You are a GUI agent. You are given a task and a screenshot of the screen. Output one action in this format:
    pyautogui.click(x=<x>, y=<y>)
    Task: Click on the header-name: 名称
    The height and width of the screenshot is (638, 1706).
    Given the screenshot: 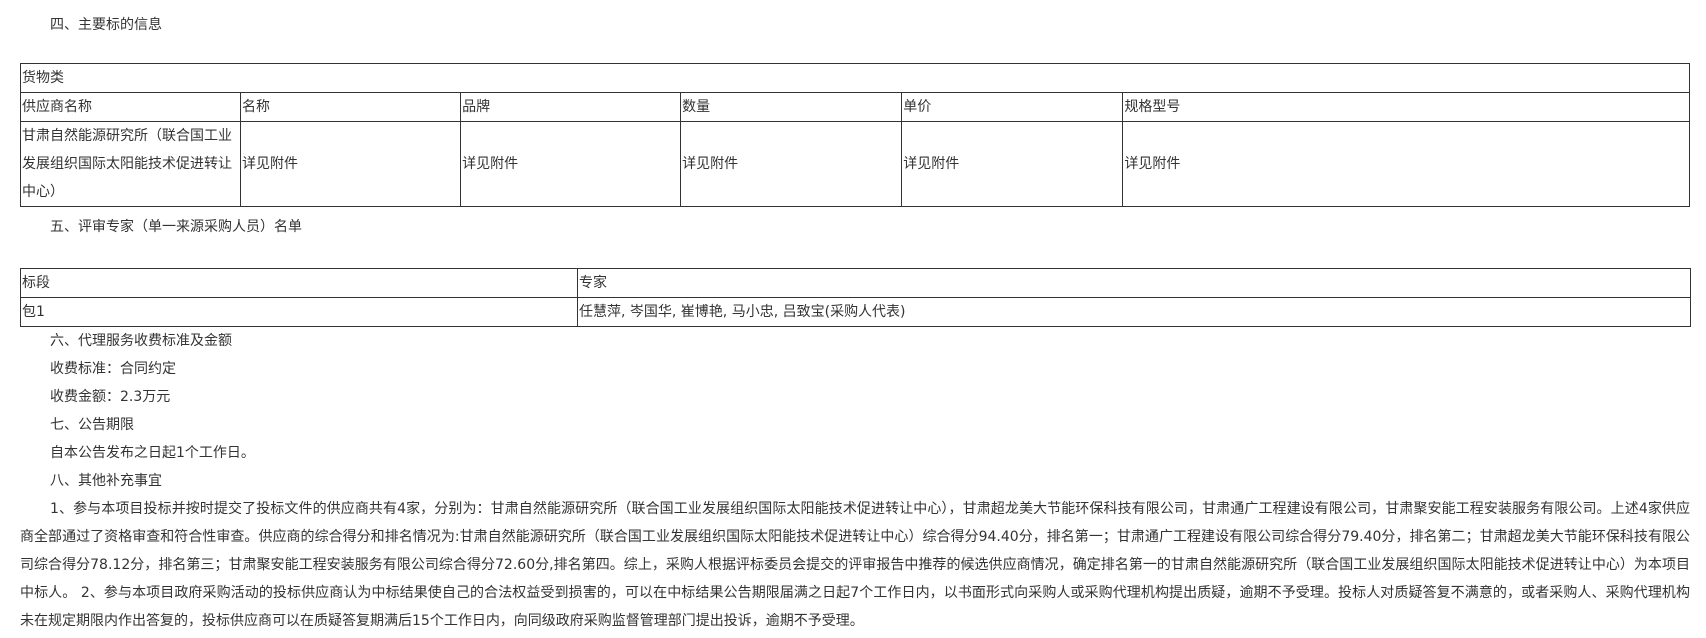 What is the action you would take?
    pyautogui.click(x=351, y=107)
    